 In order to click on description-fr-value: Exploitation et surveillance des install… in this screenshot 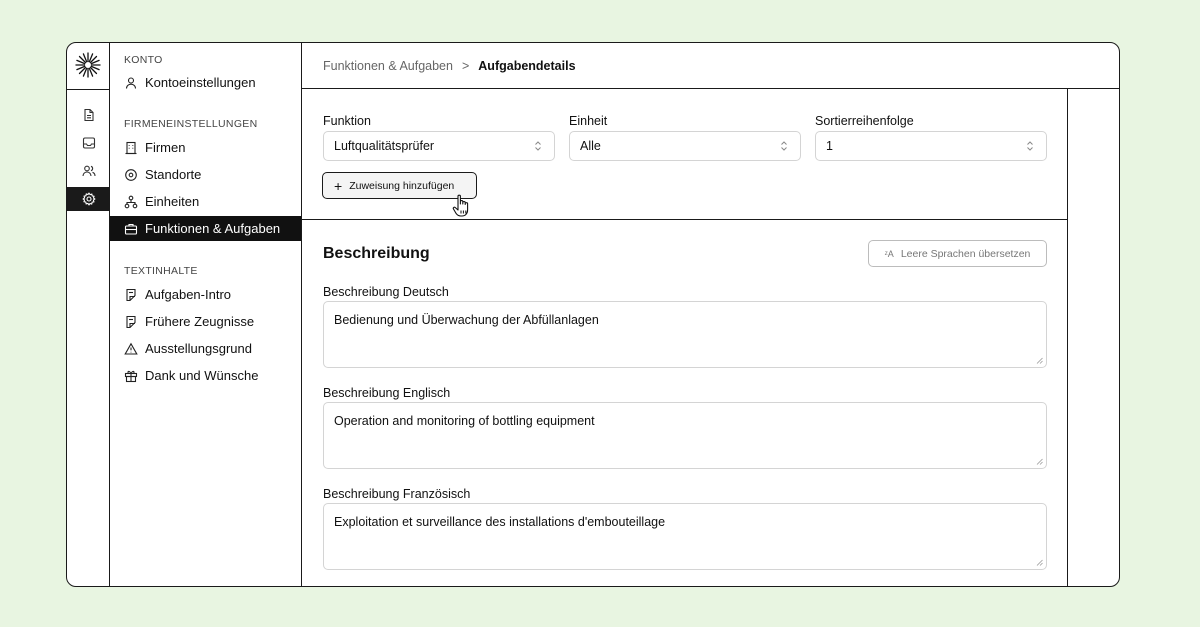, I will do `click(500, 522)`.